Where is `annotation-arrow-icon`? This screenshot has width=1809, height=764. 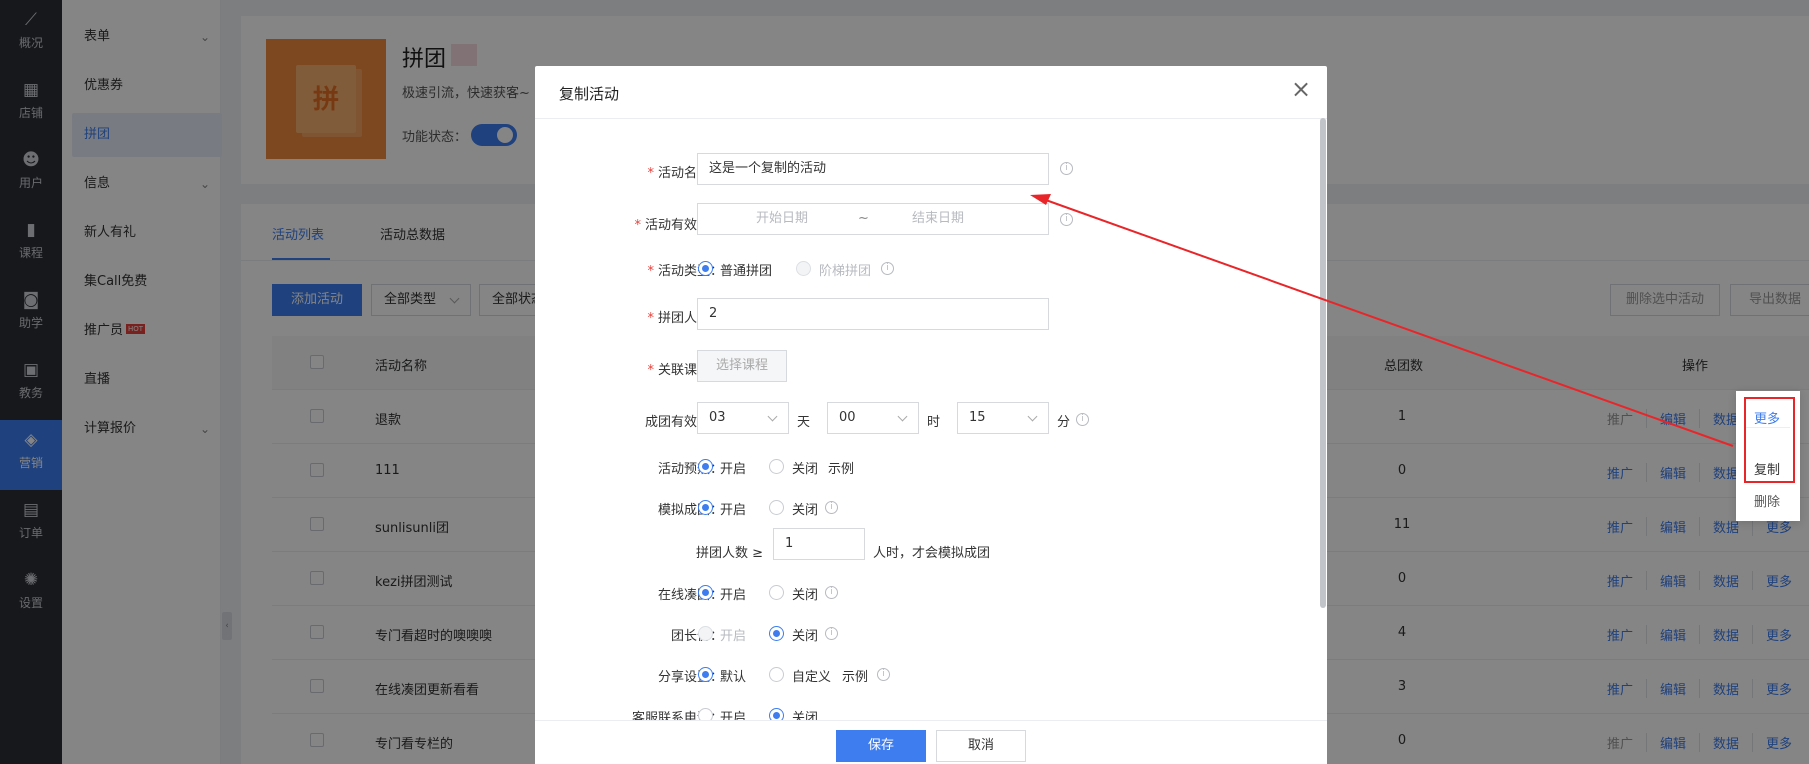 annotation-arrow-icon is located at coordinates (1382, 320).